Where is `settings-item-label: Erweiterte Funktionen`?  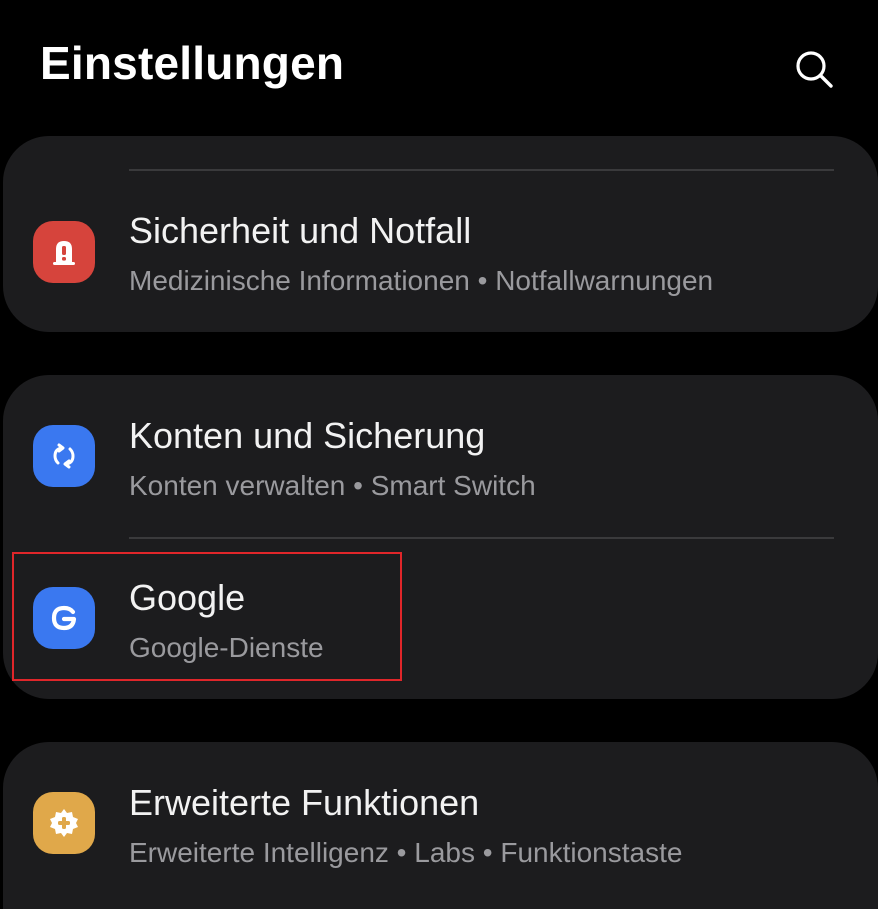
settings-item-label: Erweiterte Funktionen is located at coordinates (304, 802).